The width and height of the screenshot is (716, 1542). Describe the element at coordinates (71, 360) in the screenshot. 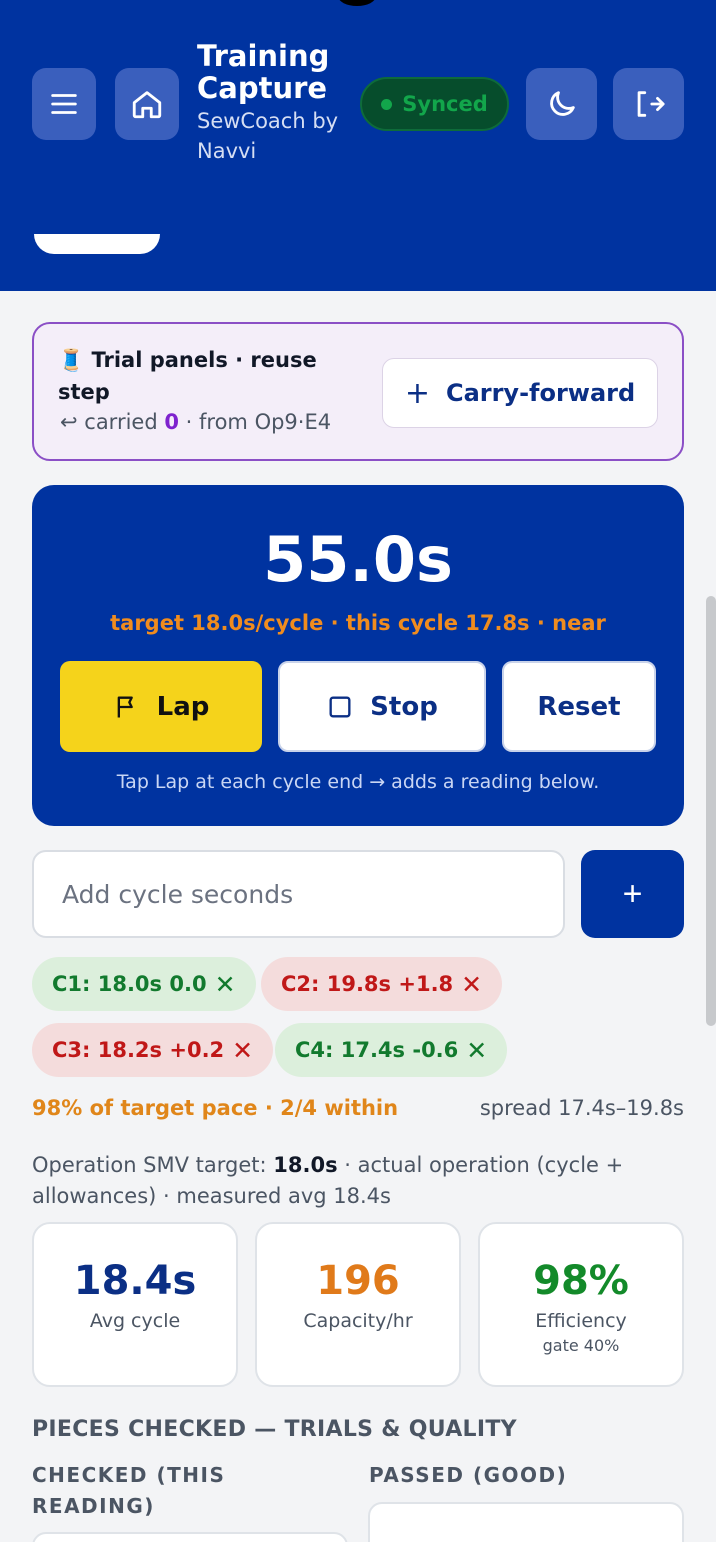

I see `spool-icon: 🧵` at that location.